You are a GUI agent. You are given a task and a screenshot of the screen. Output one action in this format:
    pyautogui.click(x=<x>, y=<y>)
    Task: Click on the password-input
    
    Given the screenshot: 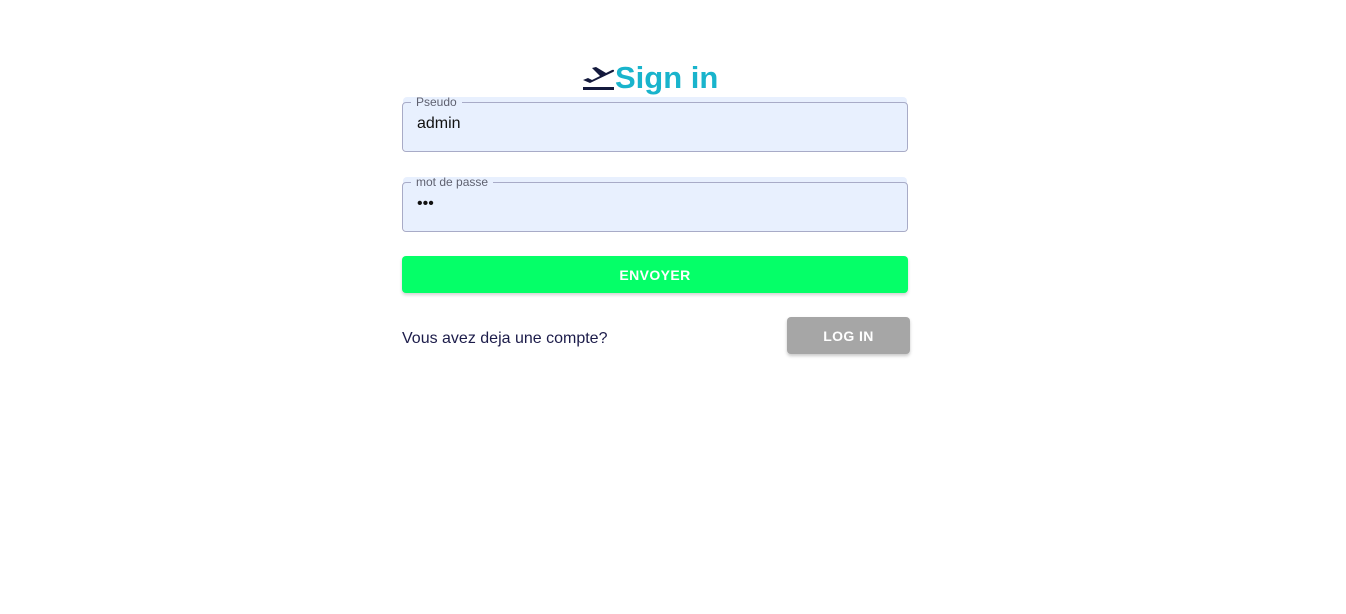 What is the action you would take?
    pyautogui.click(x=655, y=204)
    